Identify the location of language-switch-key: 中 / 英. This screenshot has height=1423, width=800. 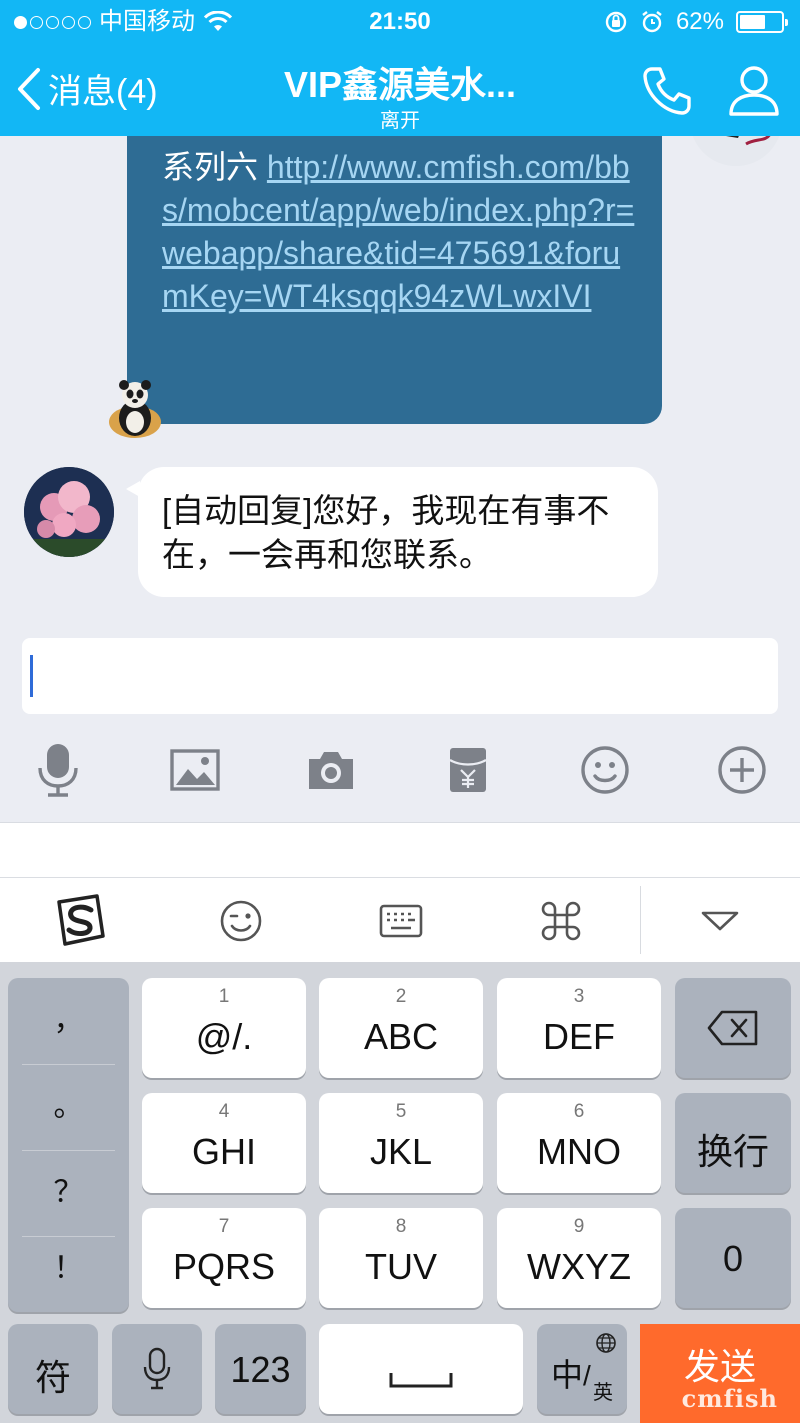
(582, 1369).